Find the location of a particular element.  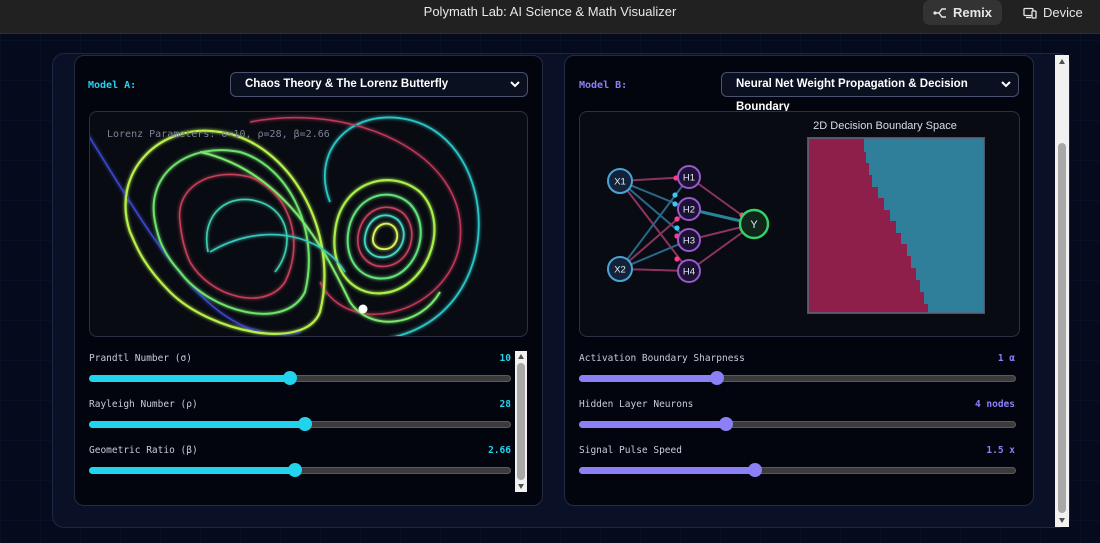

activation-sharpness-slider is located at coordinates (797, 378).